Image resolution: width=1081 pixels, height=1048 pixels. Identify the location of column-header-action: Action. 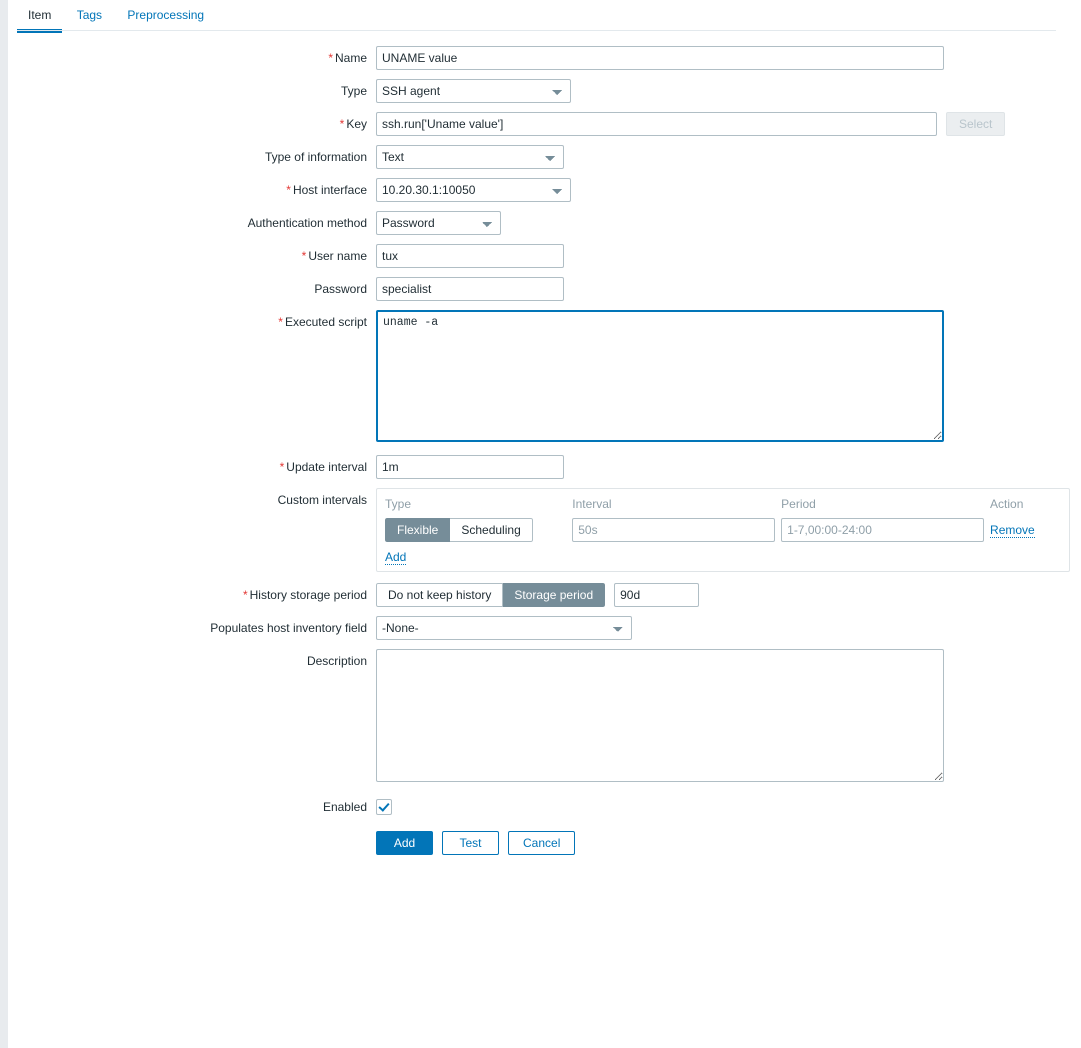
(1007, 504).